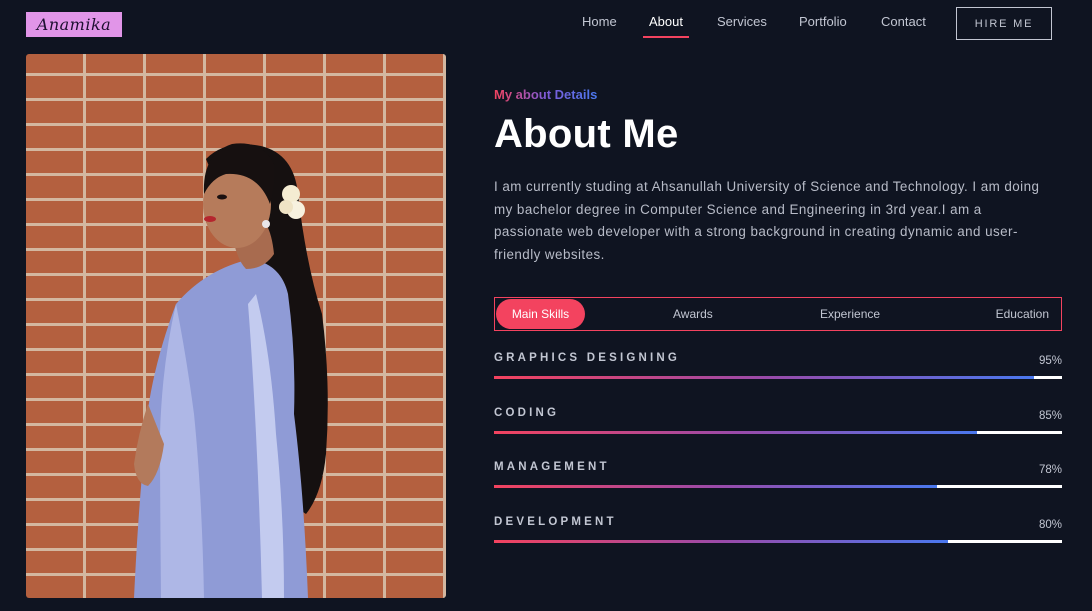 The image size is (1092, 611). I want to click on tab-experience: Experience, so click(850, 314).